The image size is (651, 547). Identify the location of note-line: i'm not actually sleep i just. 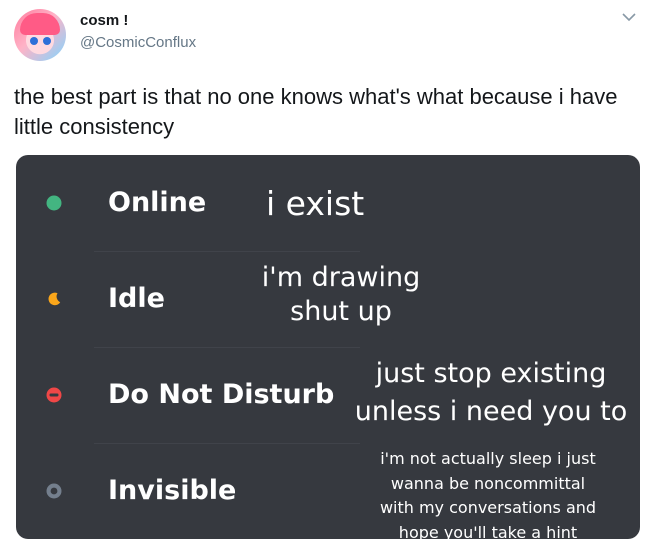
(488, 458).